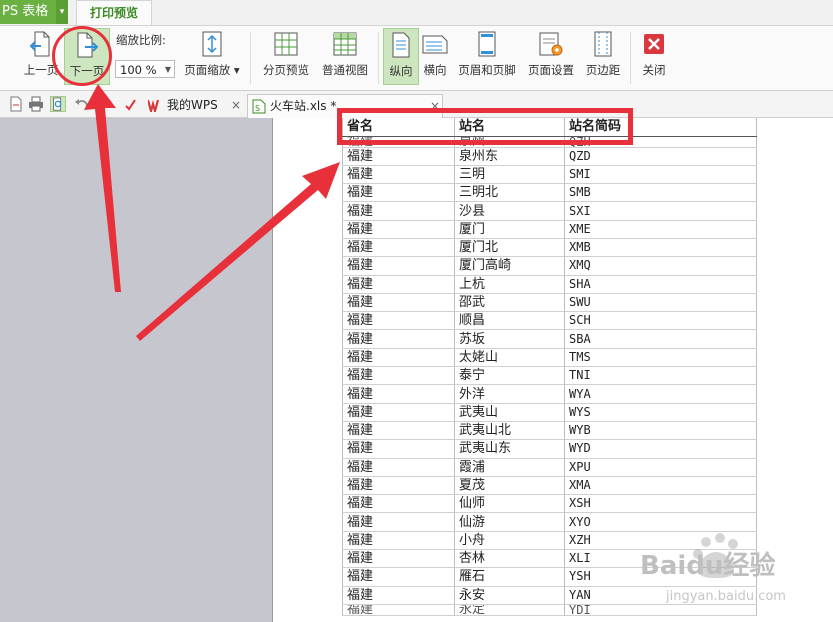 The image size is (833, 622). Describe the element at coordinates (660, 394) in the screenshot. I see `cell-code: WYA` at that location.